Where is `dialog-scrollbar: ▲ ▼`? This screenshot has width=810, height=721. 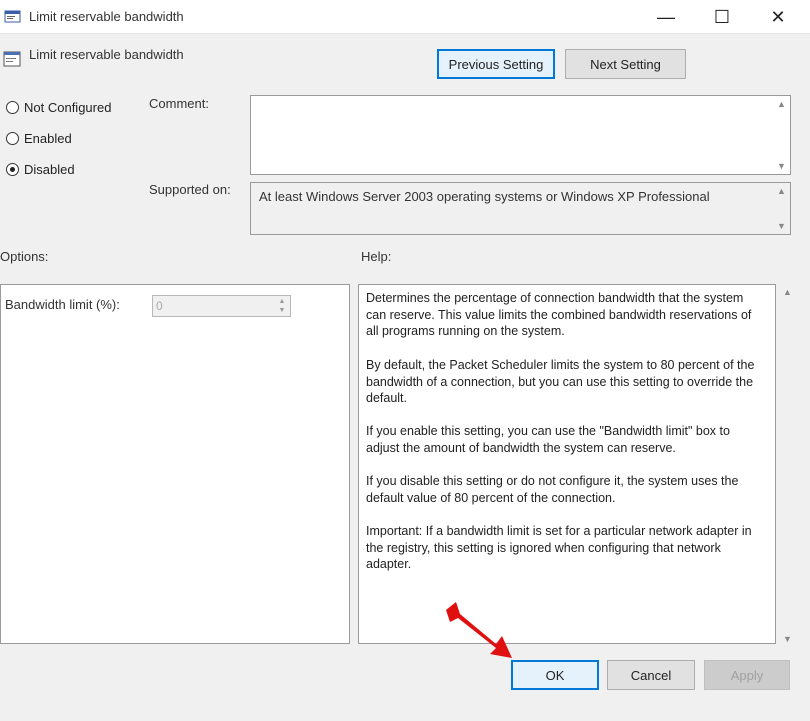 dialog-scrollbar: ▲ ▼ is located at coordinates (788, 464).